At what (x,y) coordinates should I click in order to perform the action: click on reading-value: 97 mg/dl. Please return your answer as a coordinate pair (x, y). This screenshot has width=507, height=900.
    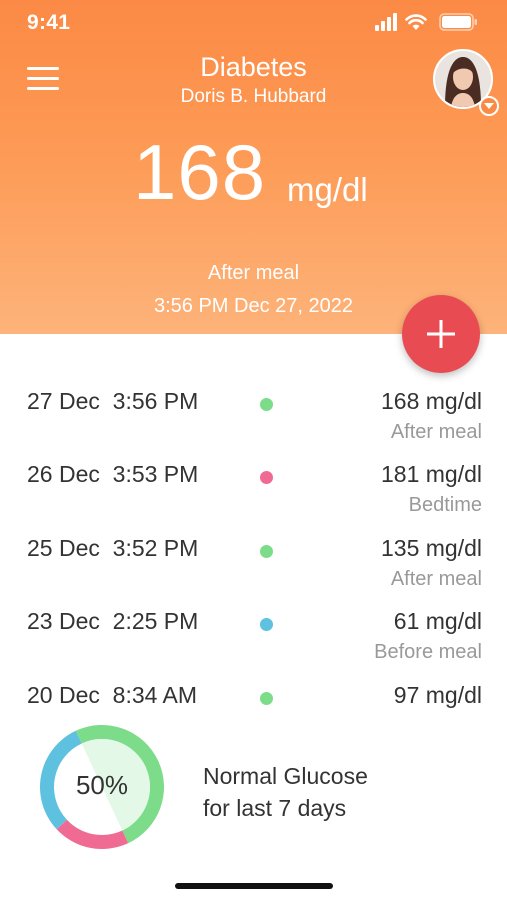
    Looking at the image, I should click on (437, 695).